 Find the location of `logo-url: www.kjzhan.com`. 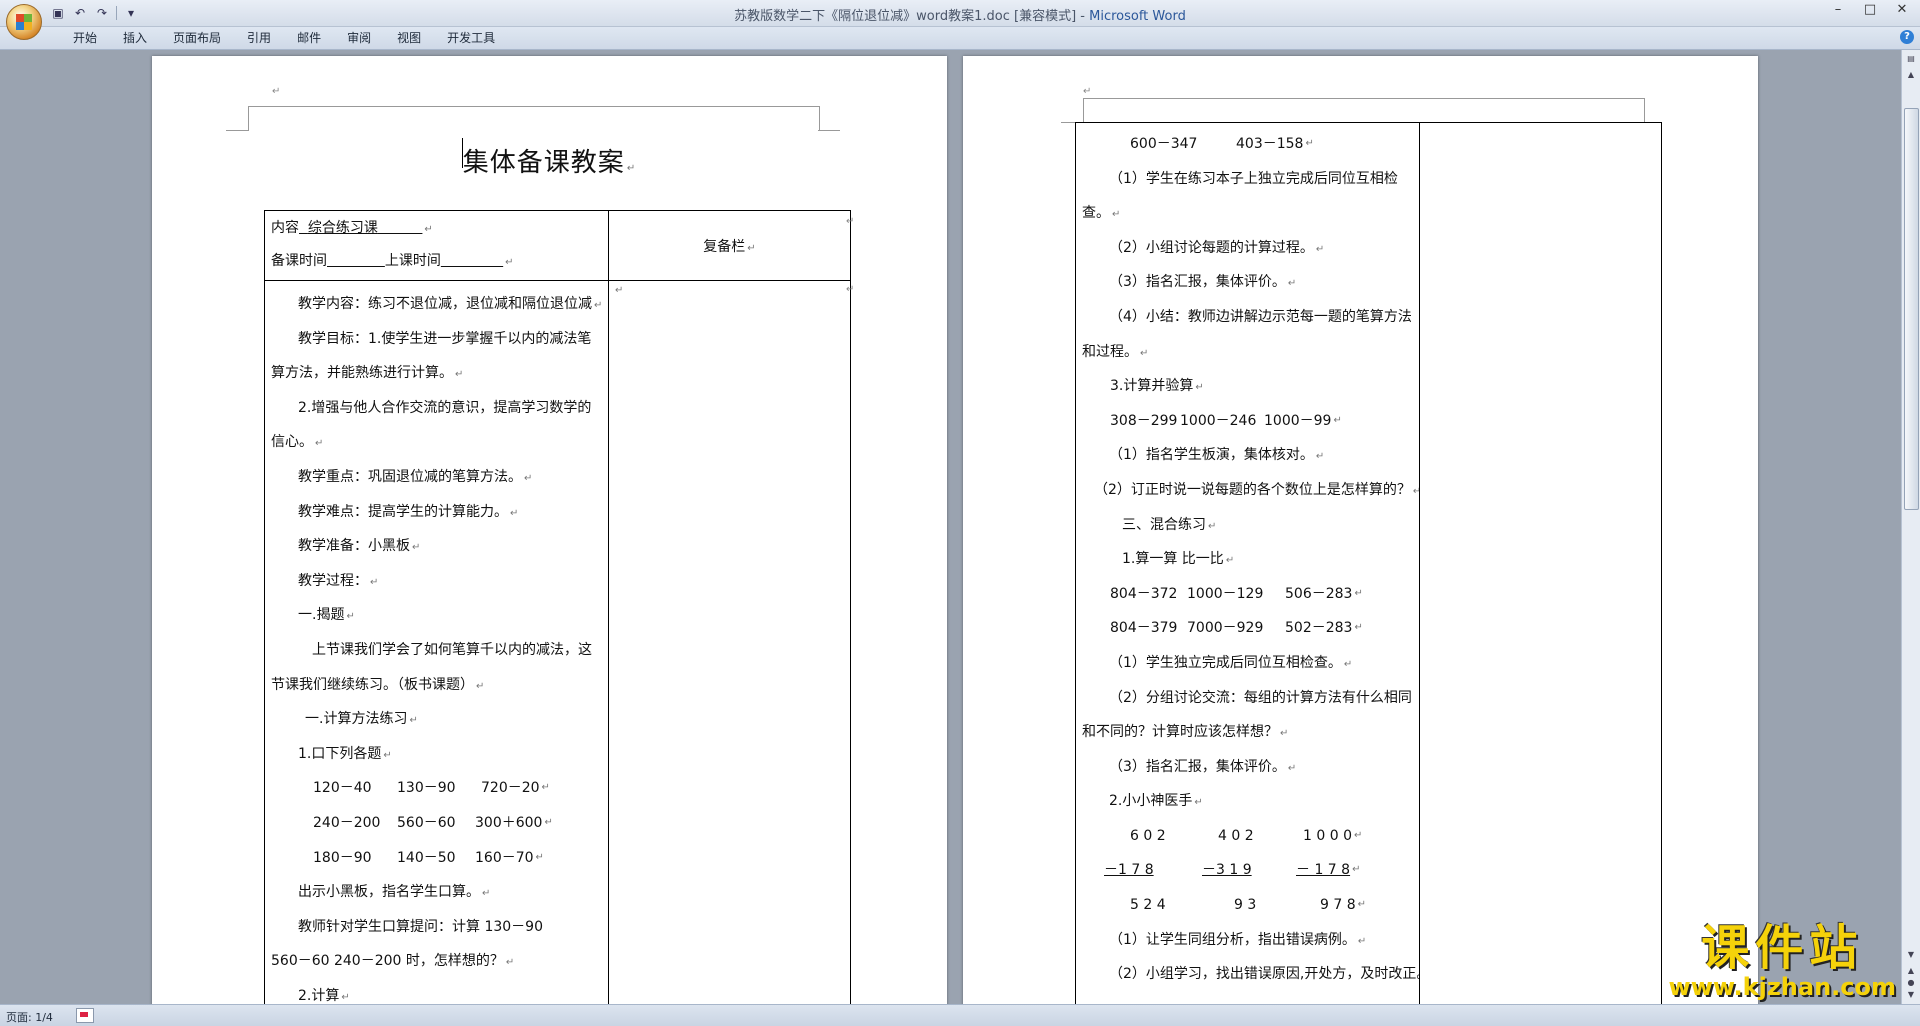

logo-url: www.kjzhan.com is located at coordinates (1782, 987).